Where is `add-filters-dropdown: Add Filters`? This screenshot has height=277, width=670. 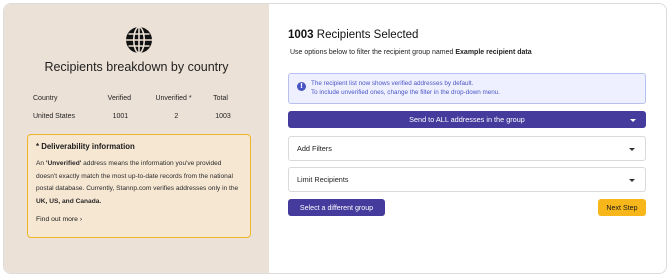
add-filters-dropdown: Add Filters is located at coordinates (467, 148).